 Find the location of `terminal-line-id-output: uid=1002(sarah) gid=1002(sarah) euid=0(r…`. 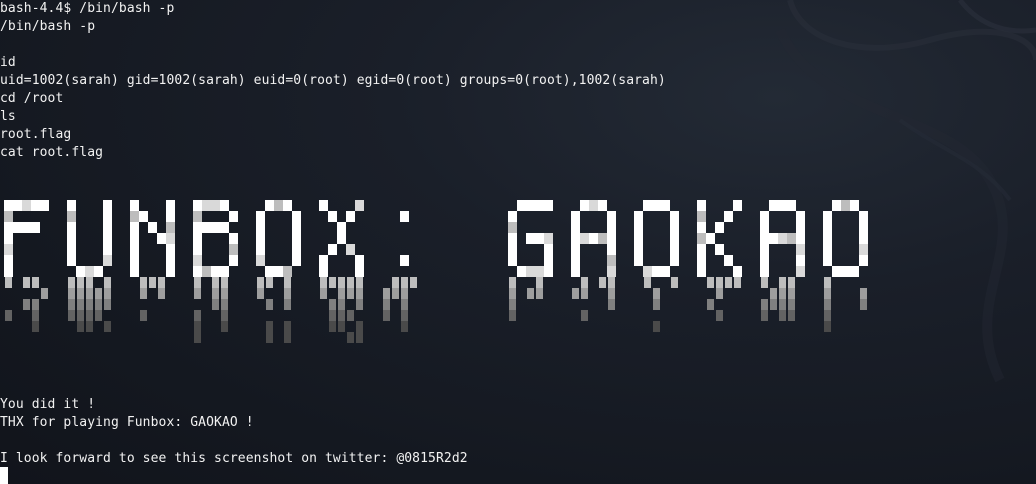

terminal-line-id-output: uid=1002(sarah) gid=1002(sarah) euid=0(r… is located at coordinates (333, 80).